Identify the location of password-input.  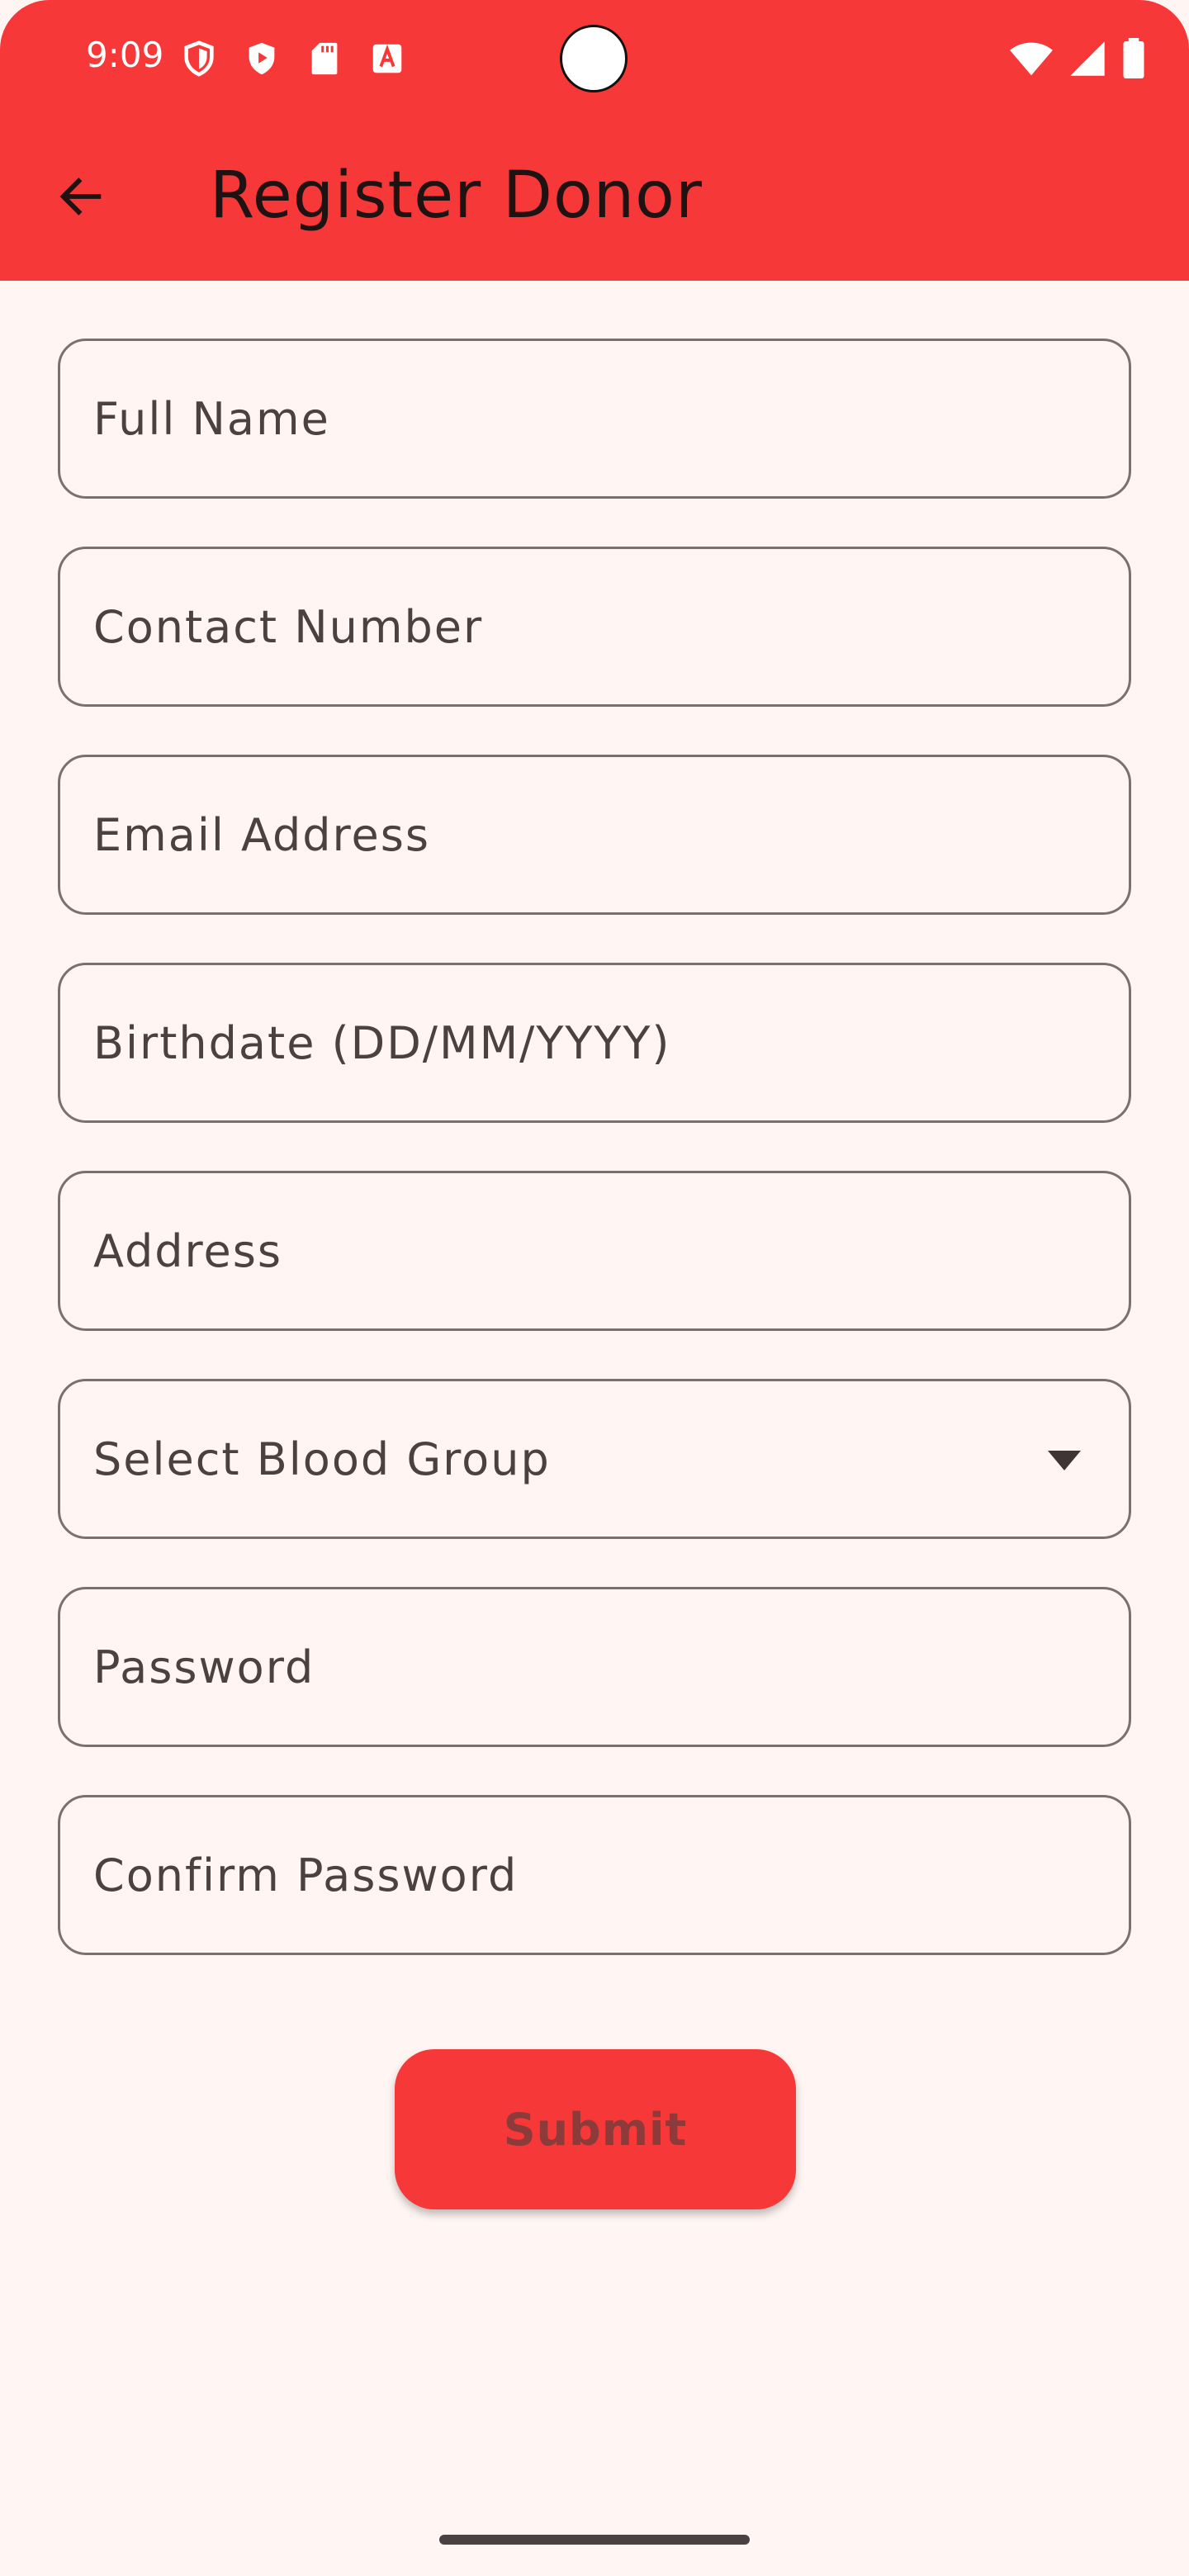
(594, 1667).